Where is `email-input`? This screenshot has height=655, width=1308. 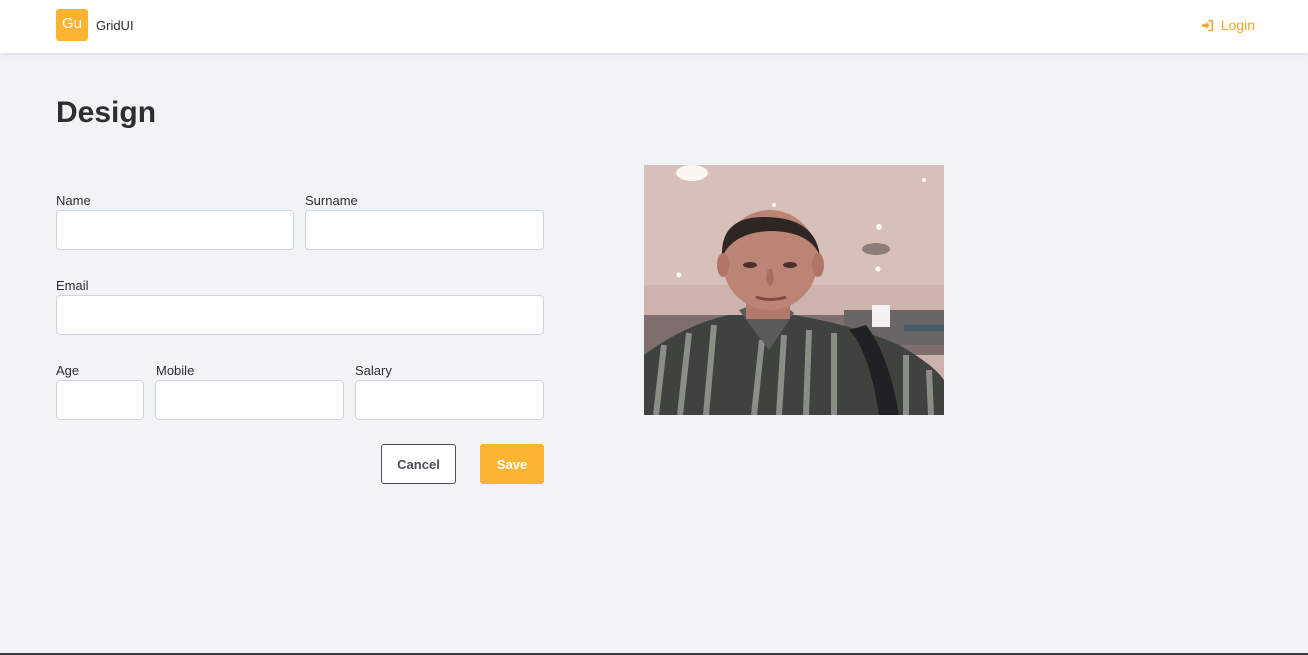
email-input is located at coordinates (300, 315).